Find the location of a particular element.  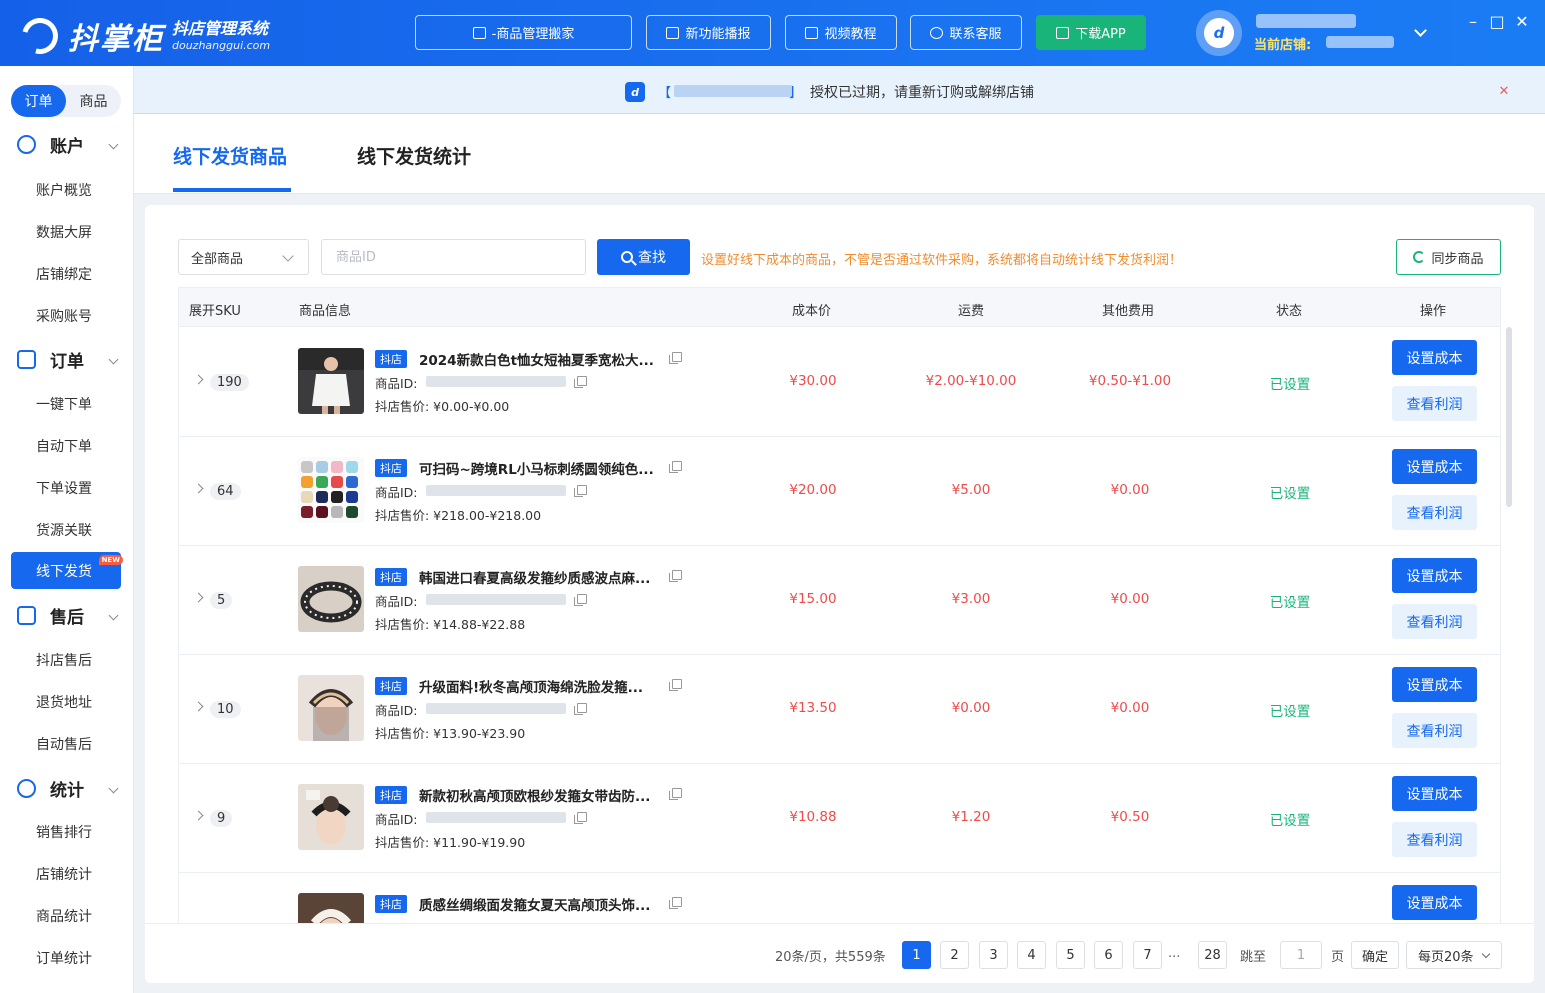

tab-offline-products: 线下发货商品 is located at coordinates (230, 155).